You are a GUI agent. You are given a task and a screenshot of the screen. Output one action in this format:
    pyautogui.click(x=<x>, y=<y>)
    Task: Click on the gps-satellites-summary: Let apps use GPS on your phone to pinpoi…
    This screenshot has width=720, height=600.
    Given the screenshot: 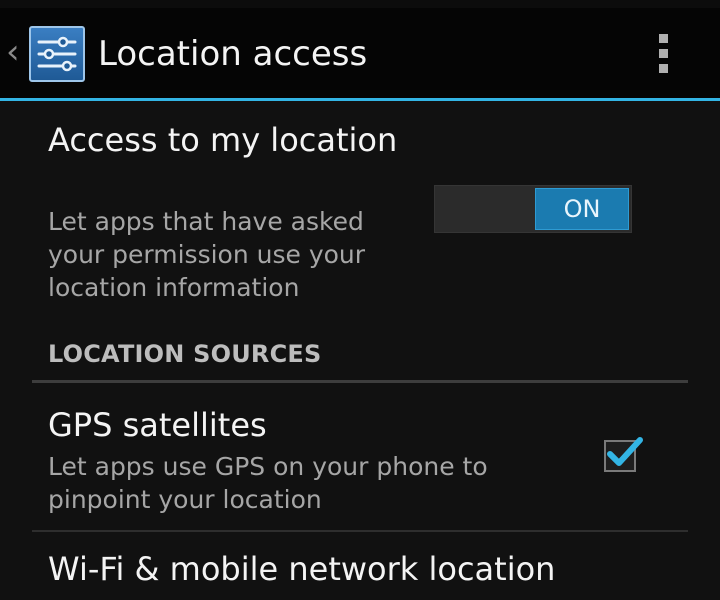 What is the action you would take?
    pyautogui.click(x=268, y=483)
    